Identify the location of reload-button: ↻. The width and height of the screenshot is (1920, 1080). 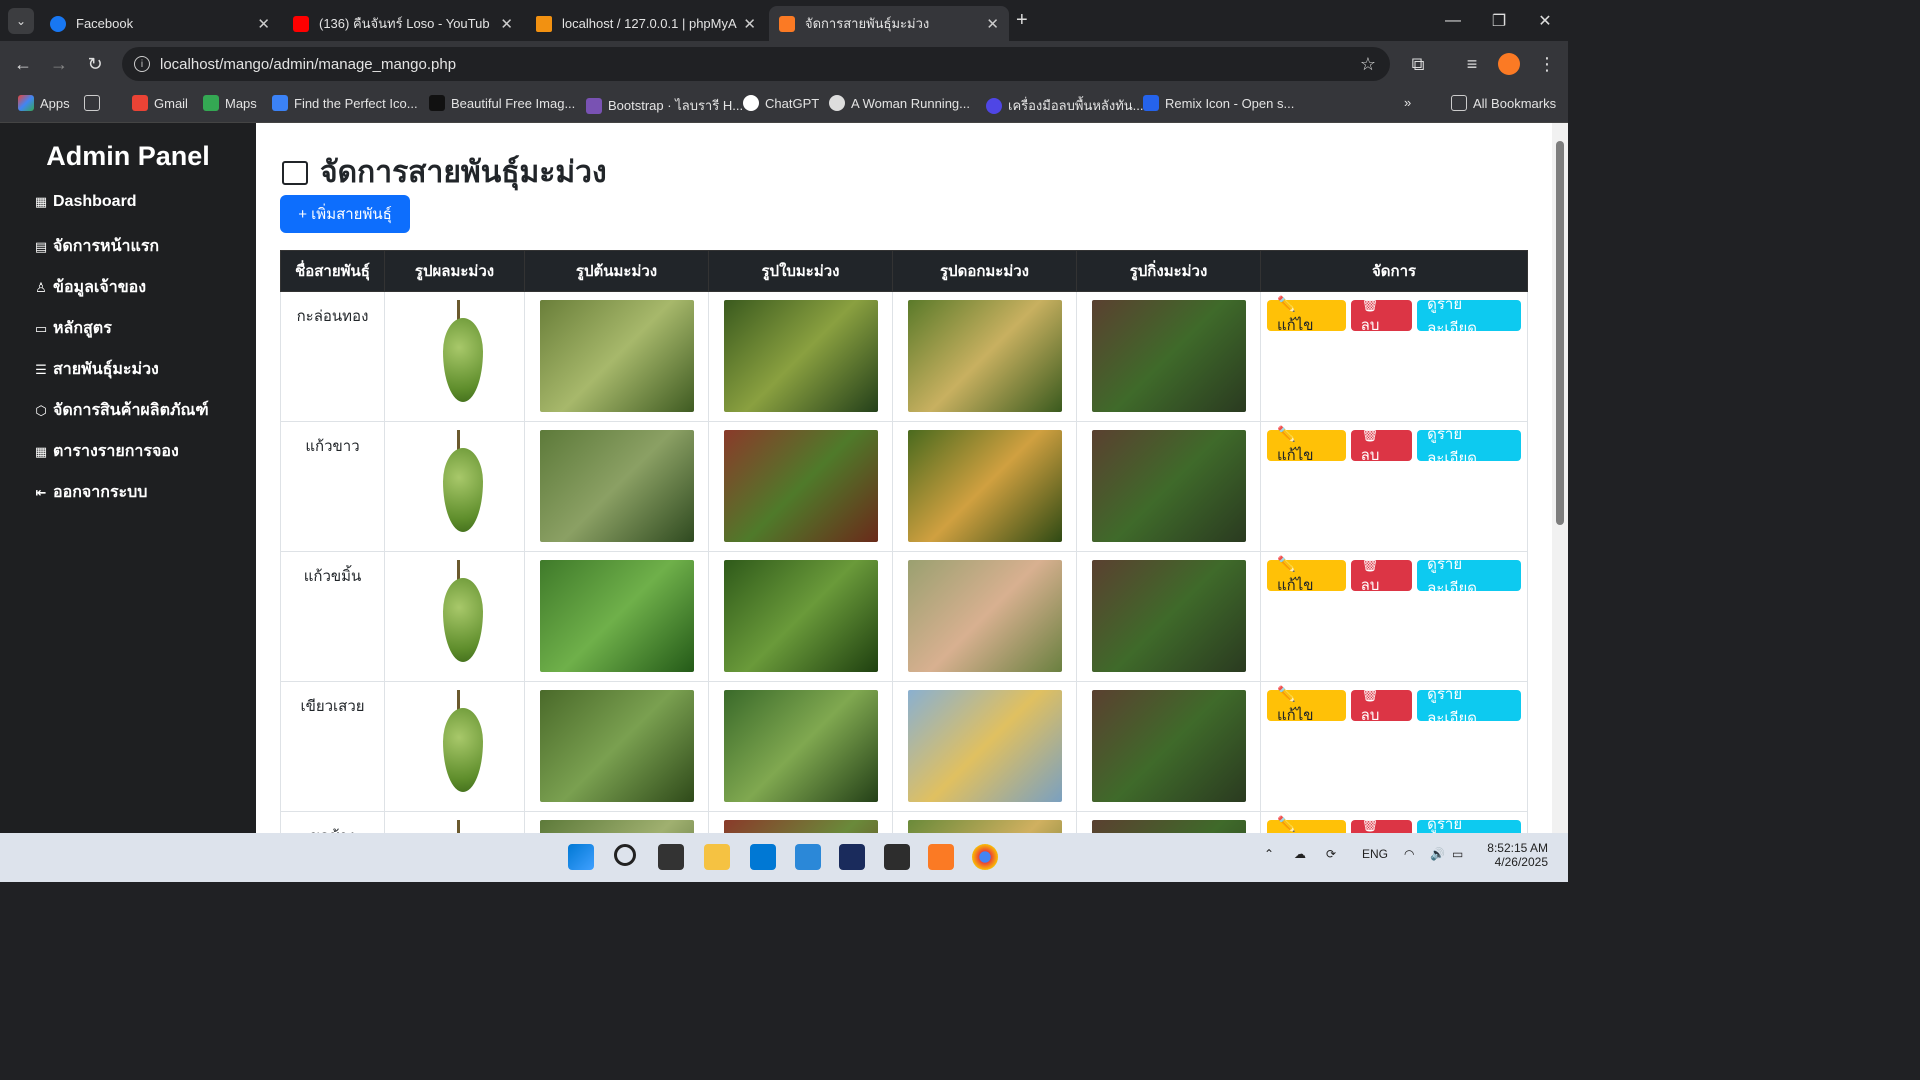
(95, 64).